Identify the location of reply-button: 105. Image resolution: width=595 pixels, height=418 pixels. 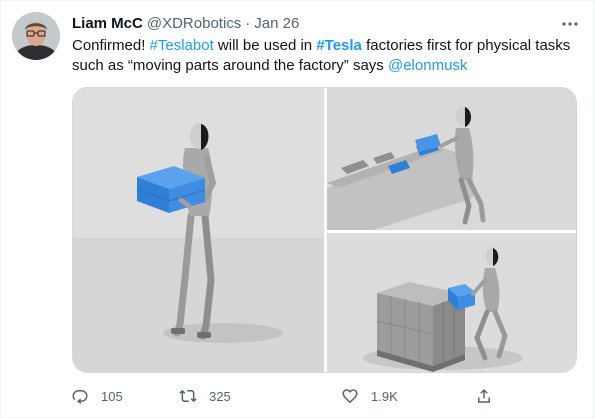
(94, 396).